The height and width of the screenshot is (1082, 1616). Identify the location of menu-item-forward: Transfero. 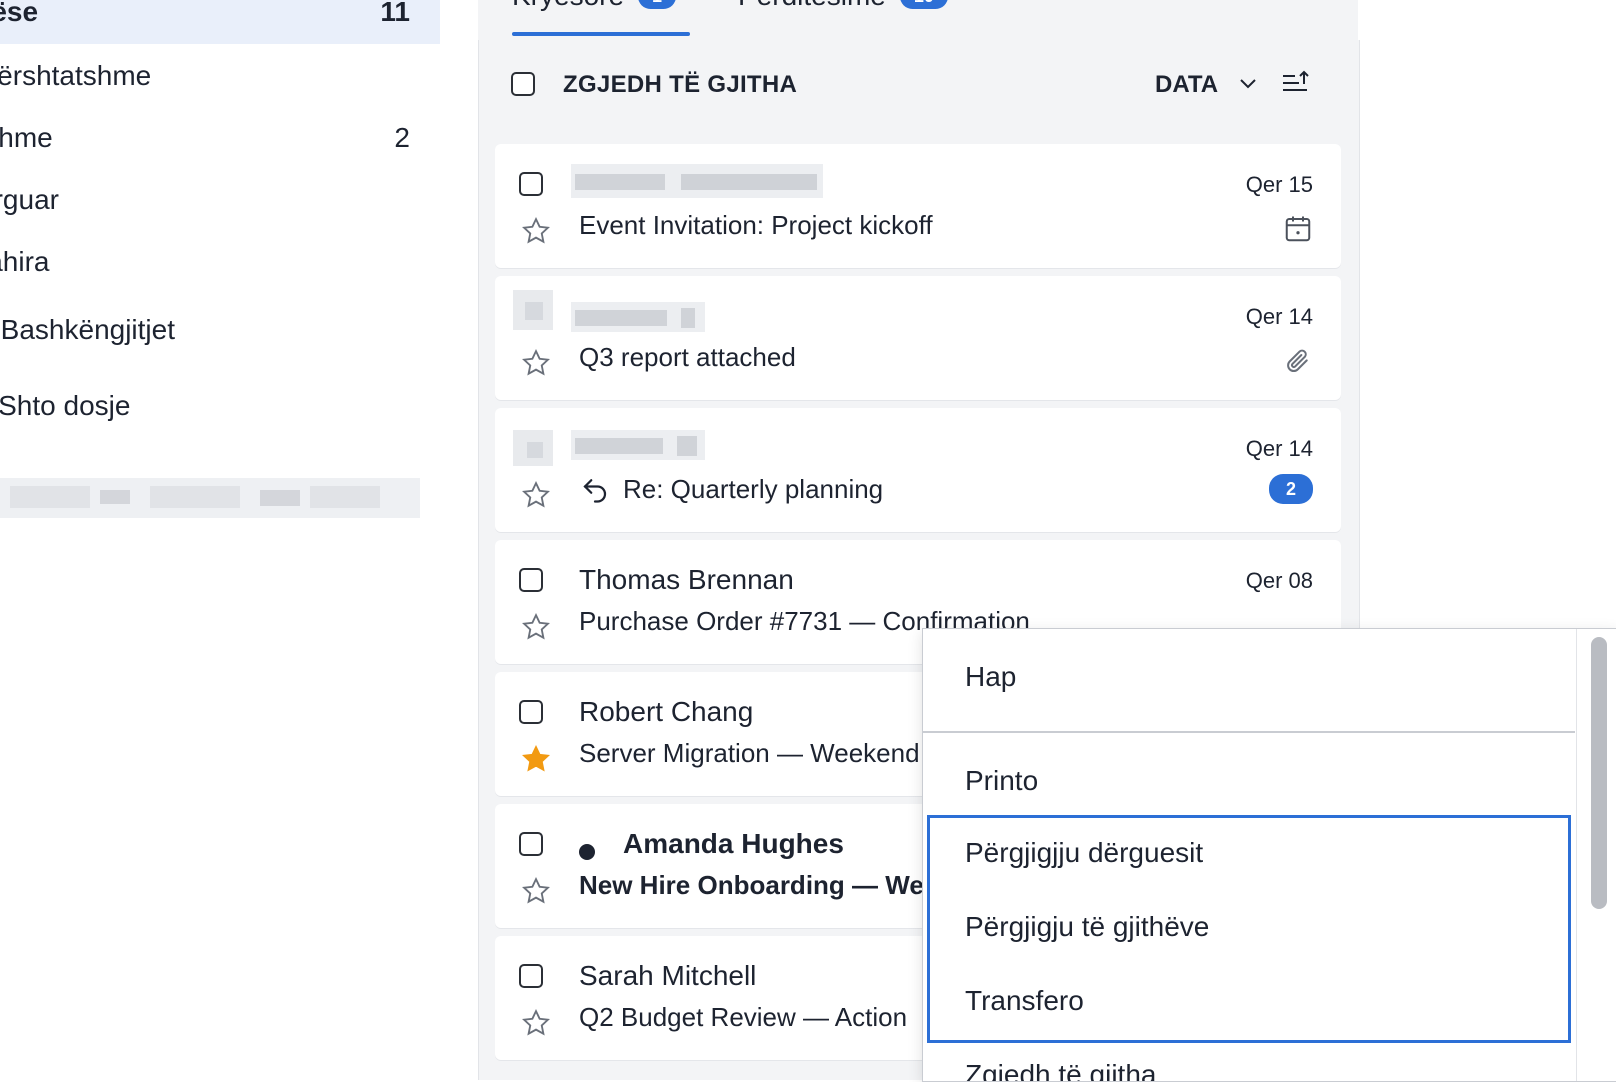
(1024, 1001).